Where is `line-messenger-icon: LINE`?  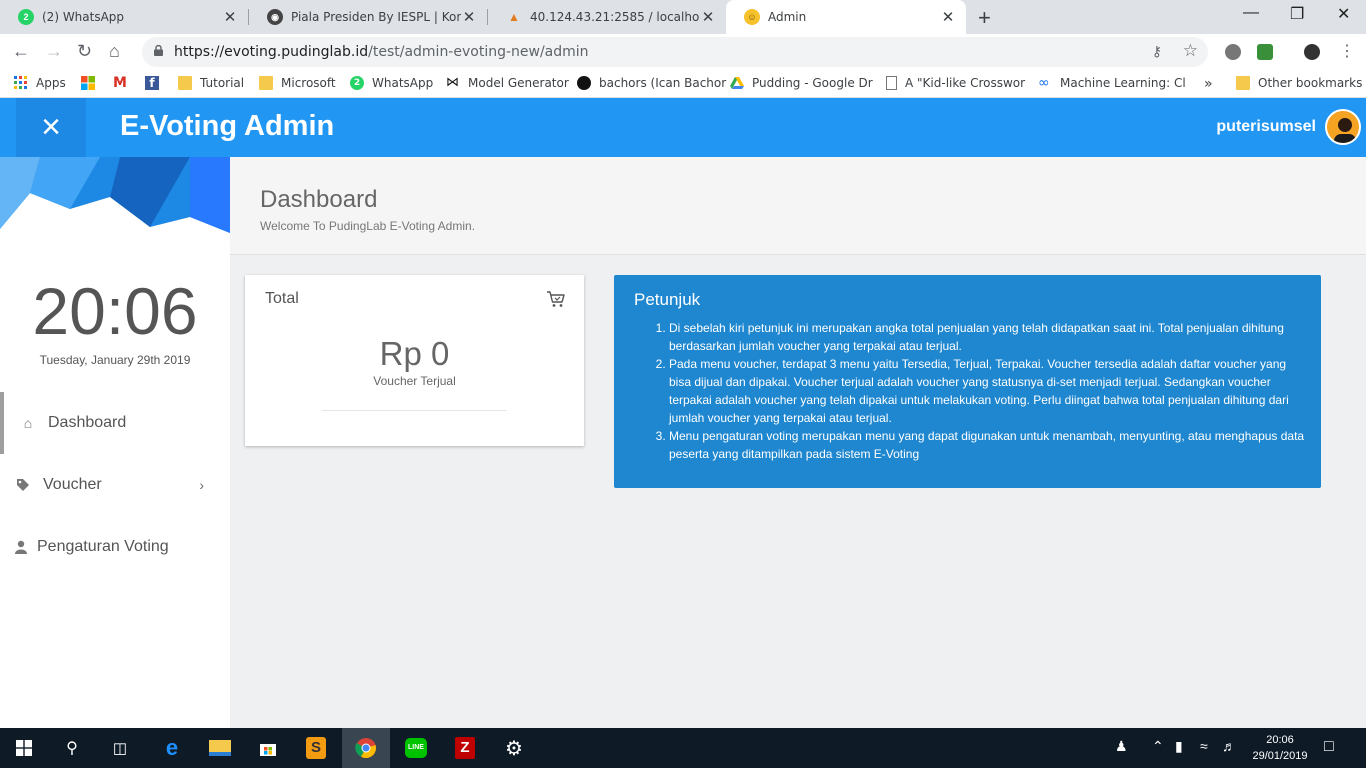
line-messenger-icon: LINE is located at coordinates (416, 748).